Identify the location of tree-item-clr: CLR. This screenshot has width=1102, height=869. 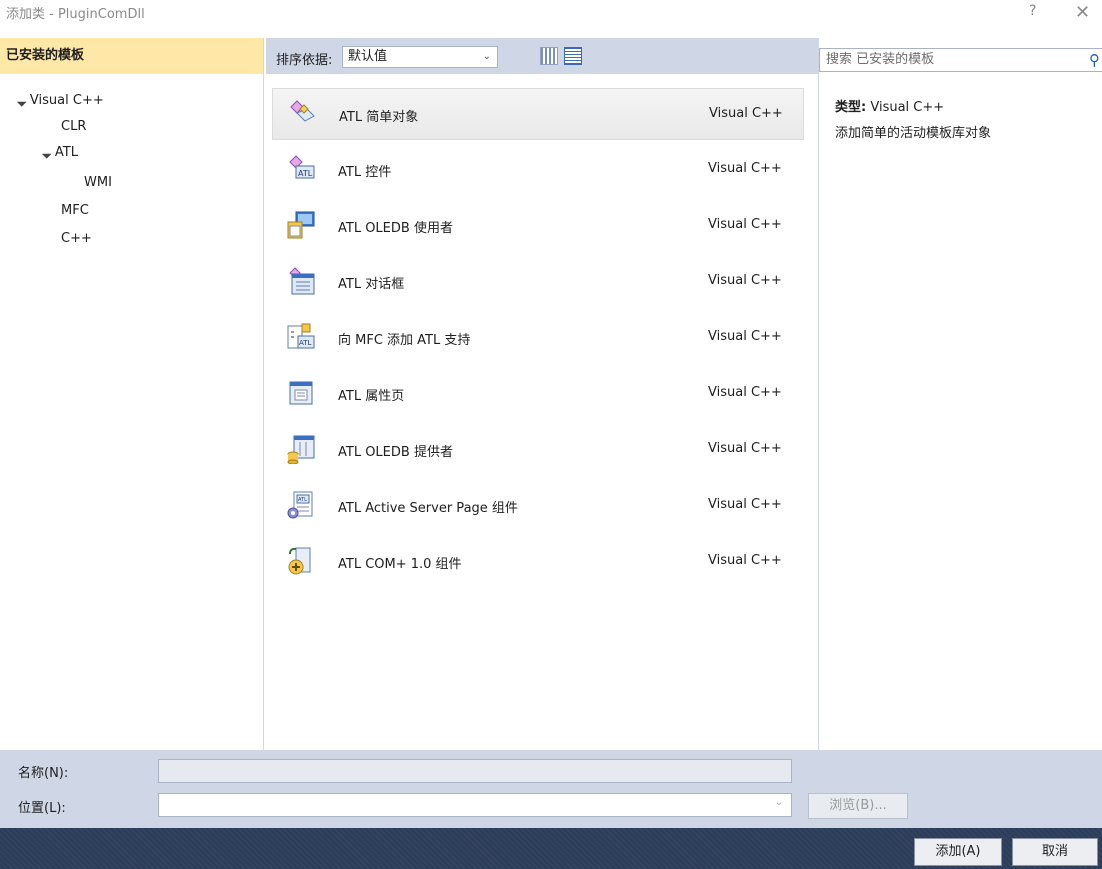
(73, 127).